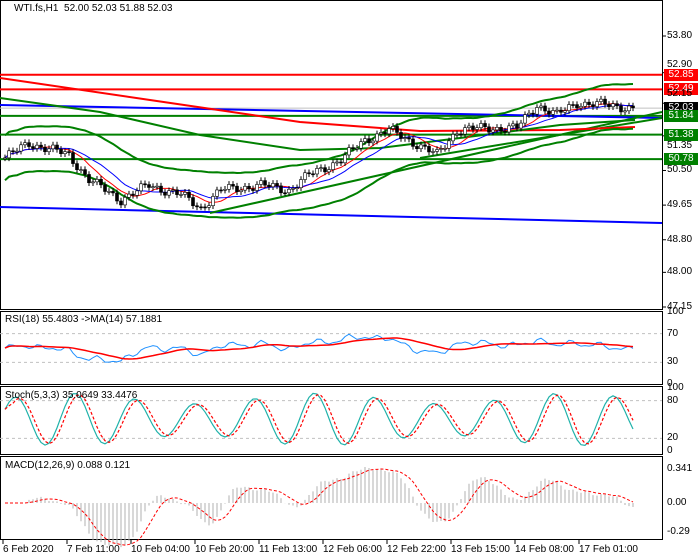  What do you see at coordinates (677, 502) in the screenshot?
I see `macd-tick-label: 0.00` at bounding box center [677, 502].